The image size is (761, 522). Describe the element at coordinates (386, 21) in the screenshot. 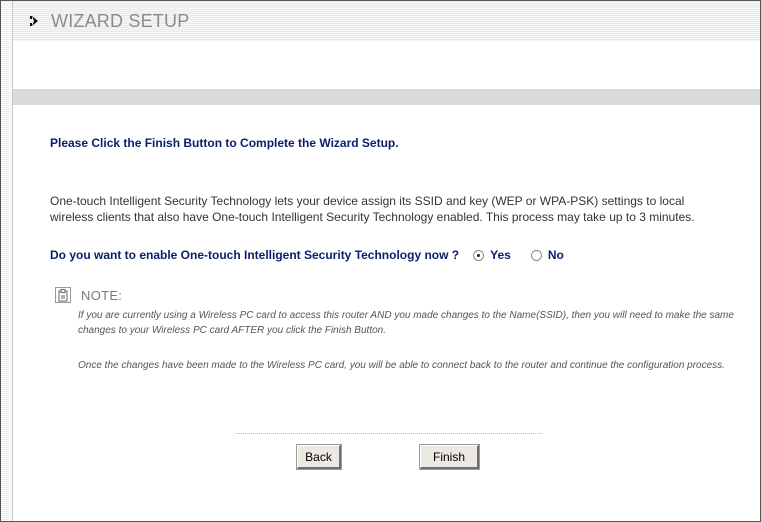

I see `header-bar: WIZARD SETUP` at that location.